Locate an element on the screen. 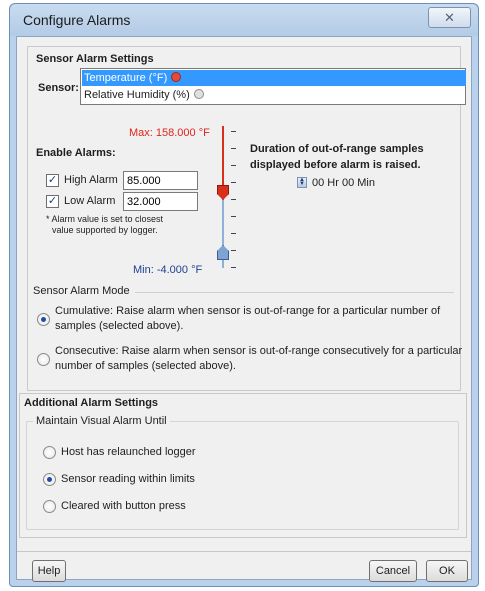 The width and height of the screenshot is (485, 591). sensor-item-label: Temperature (°F) is located at coordinates (126, 78).